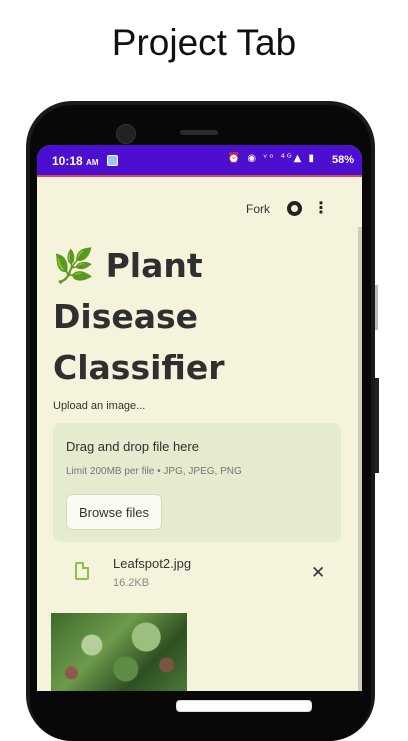 The image size is (408, 741). I want to click on app-toolbar: Fork ⋮, so click(199, 211).